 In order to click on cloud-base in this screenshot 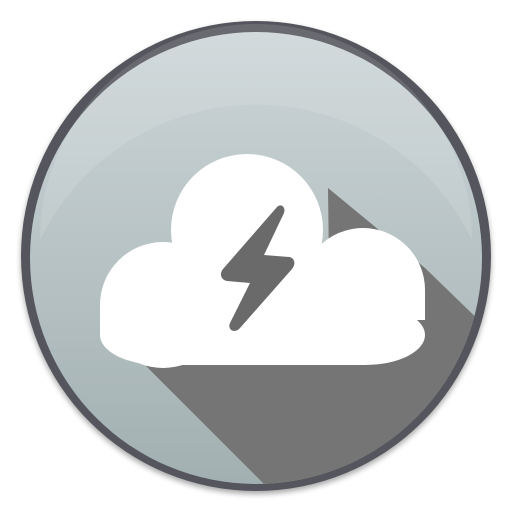, I will do `click(262, 335)`.